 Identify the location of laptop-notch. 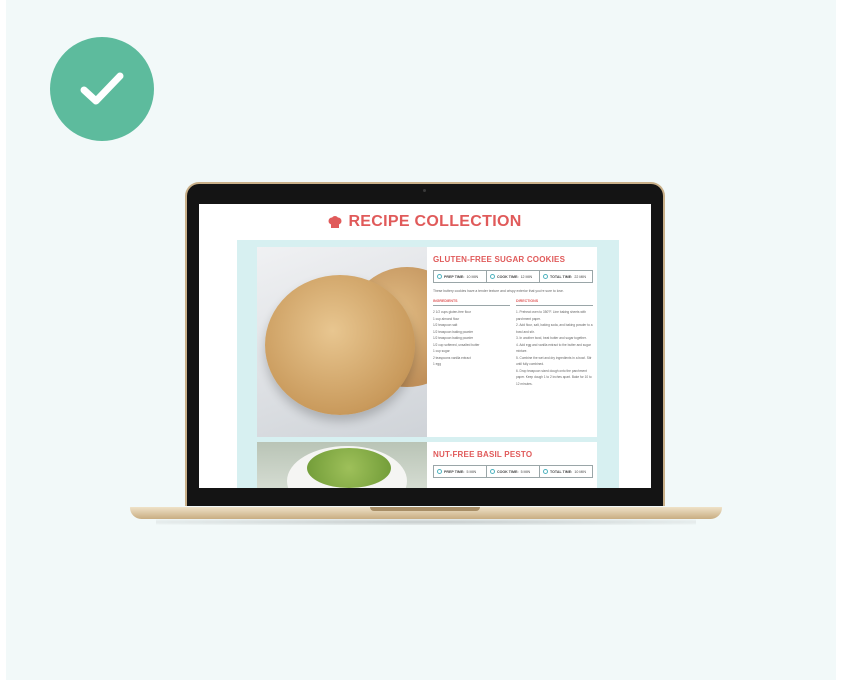
(425, 509).